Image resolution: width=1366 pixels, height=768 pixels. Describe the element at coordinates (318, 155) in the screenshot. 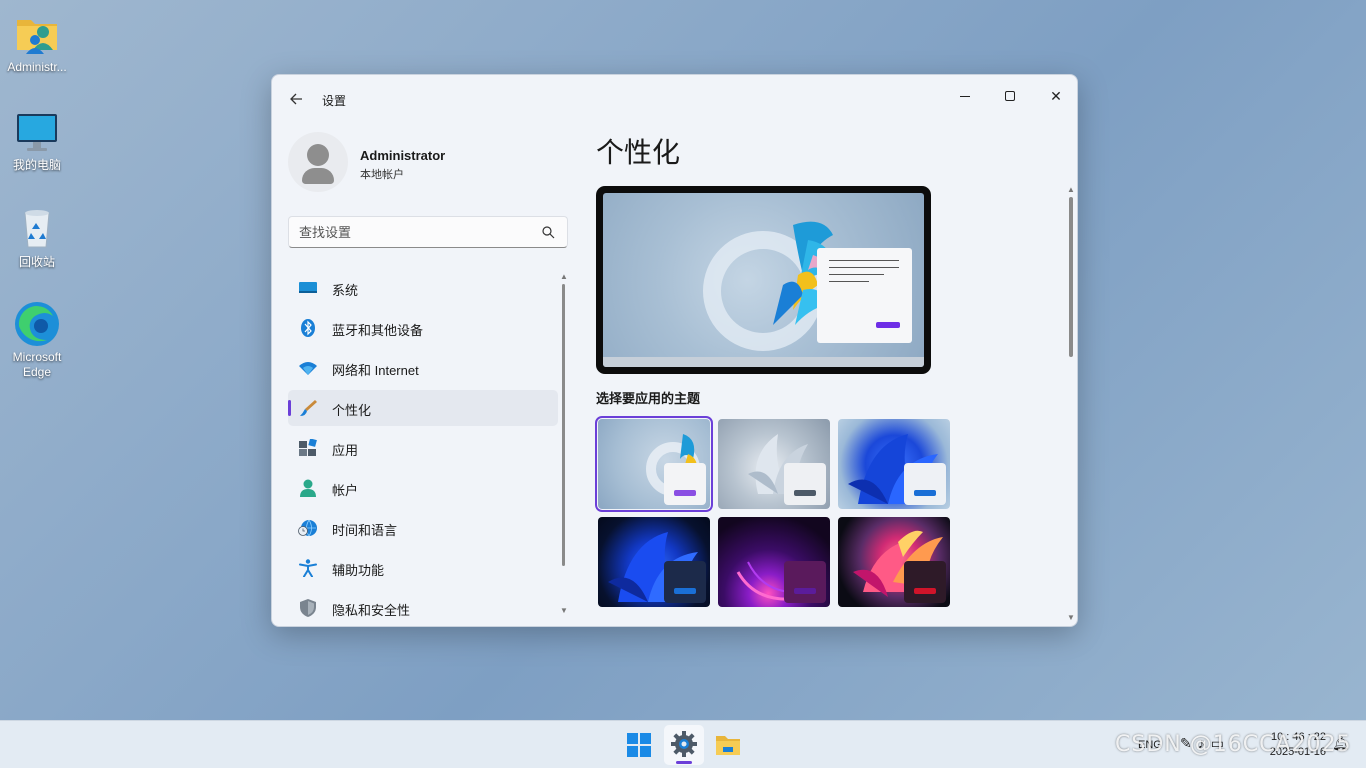

I see `avatar-head` at that location.